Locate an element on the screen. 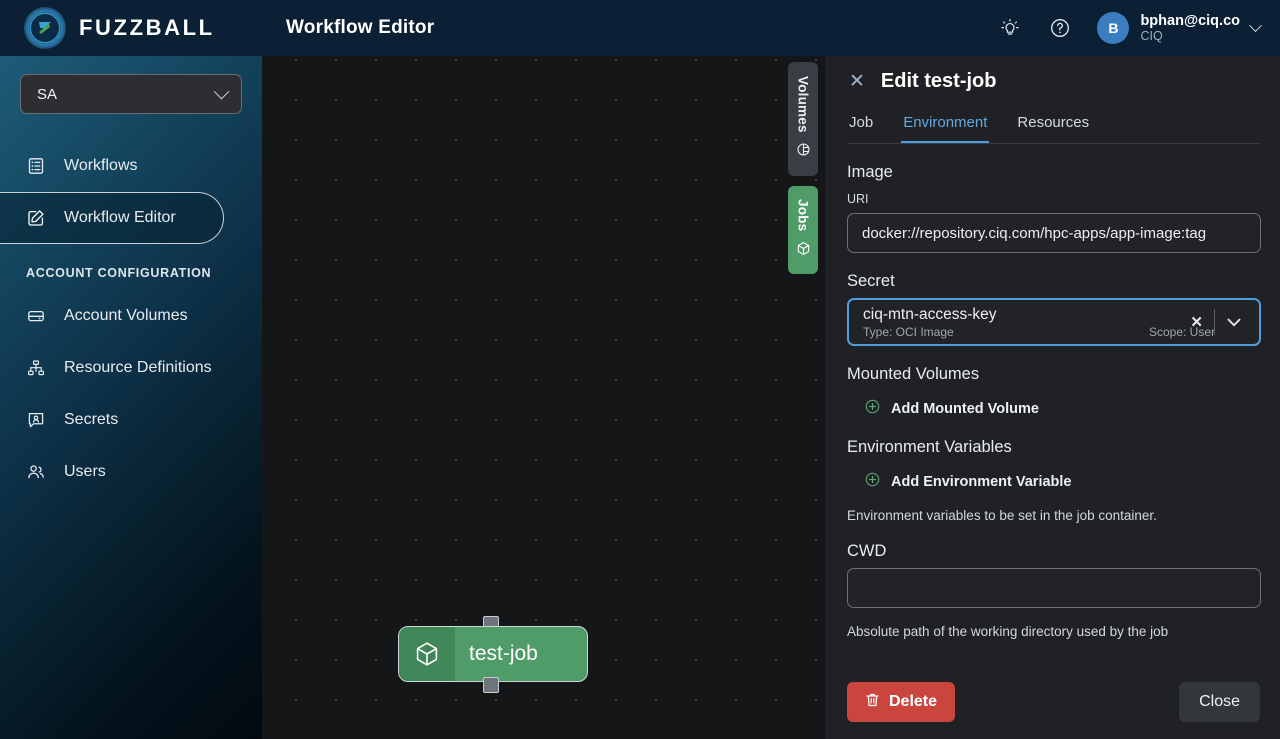 The width and height of the screenshot is (1280, 739). uri-label: URI is located at coordinates (858, 199).